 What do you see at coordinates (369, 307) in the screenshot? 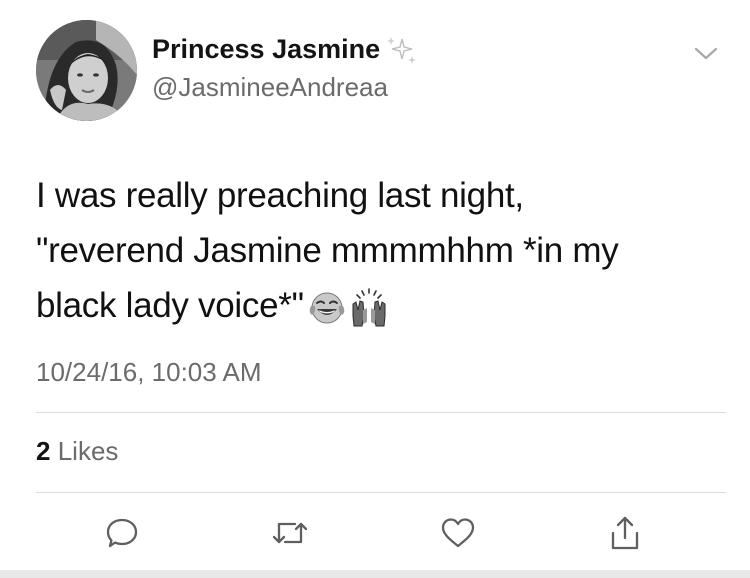
I see `raised-hands-emoji` at bounding box center [369, 307].